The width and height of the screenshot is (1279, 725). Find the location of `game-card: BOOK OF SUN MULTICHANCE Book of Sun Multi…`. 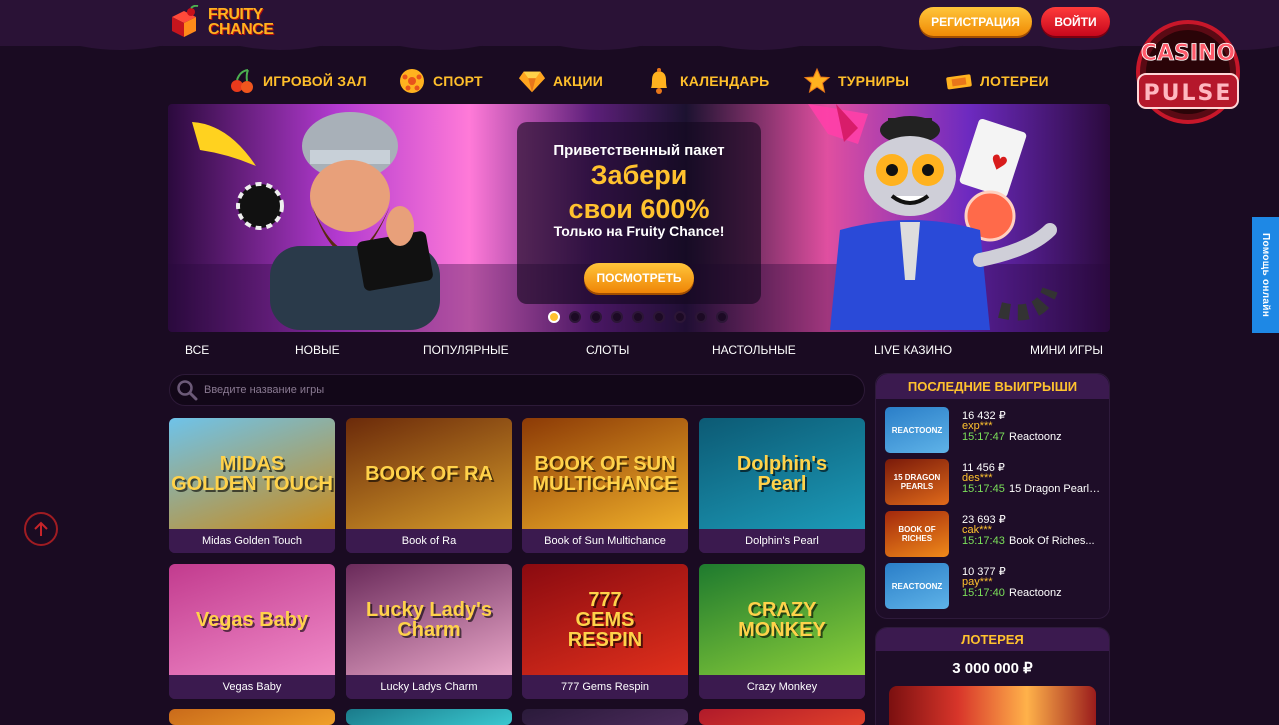

game-card: BOOK OF SUN MULTICHANCE Book of Sun Multi… is located at coordinates (605, 485).